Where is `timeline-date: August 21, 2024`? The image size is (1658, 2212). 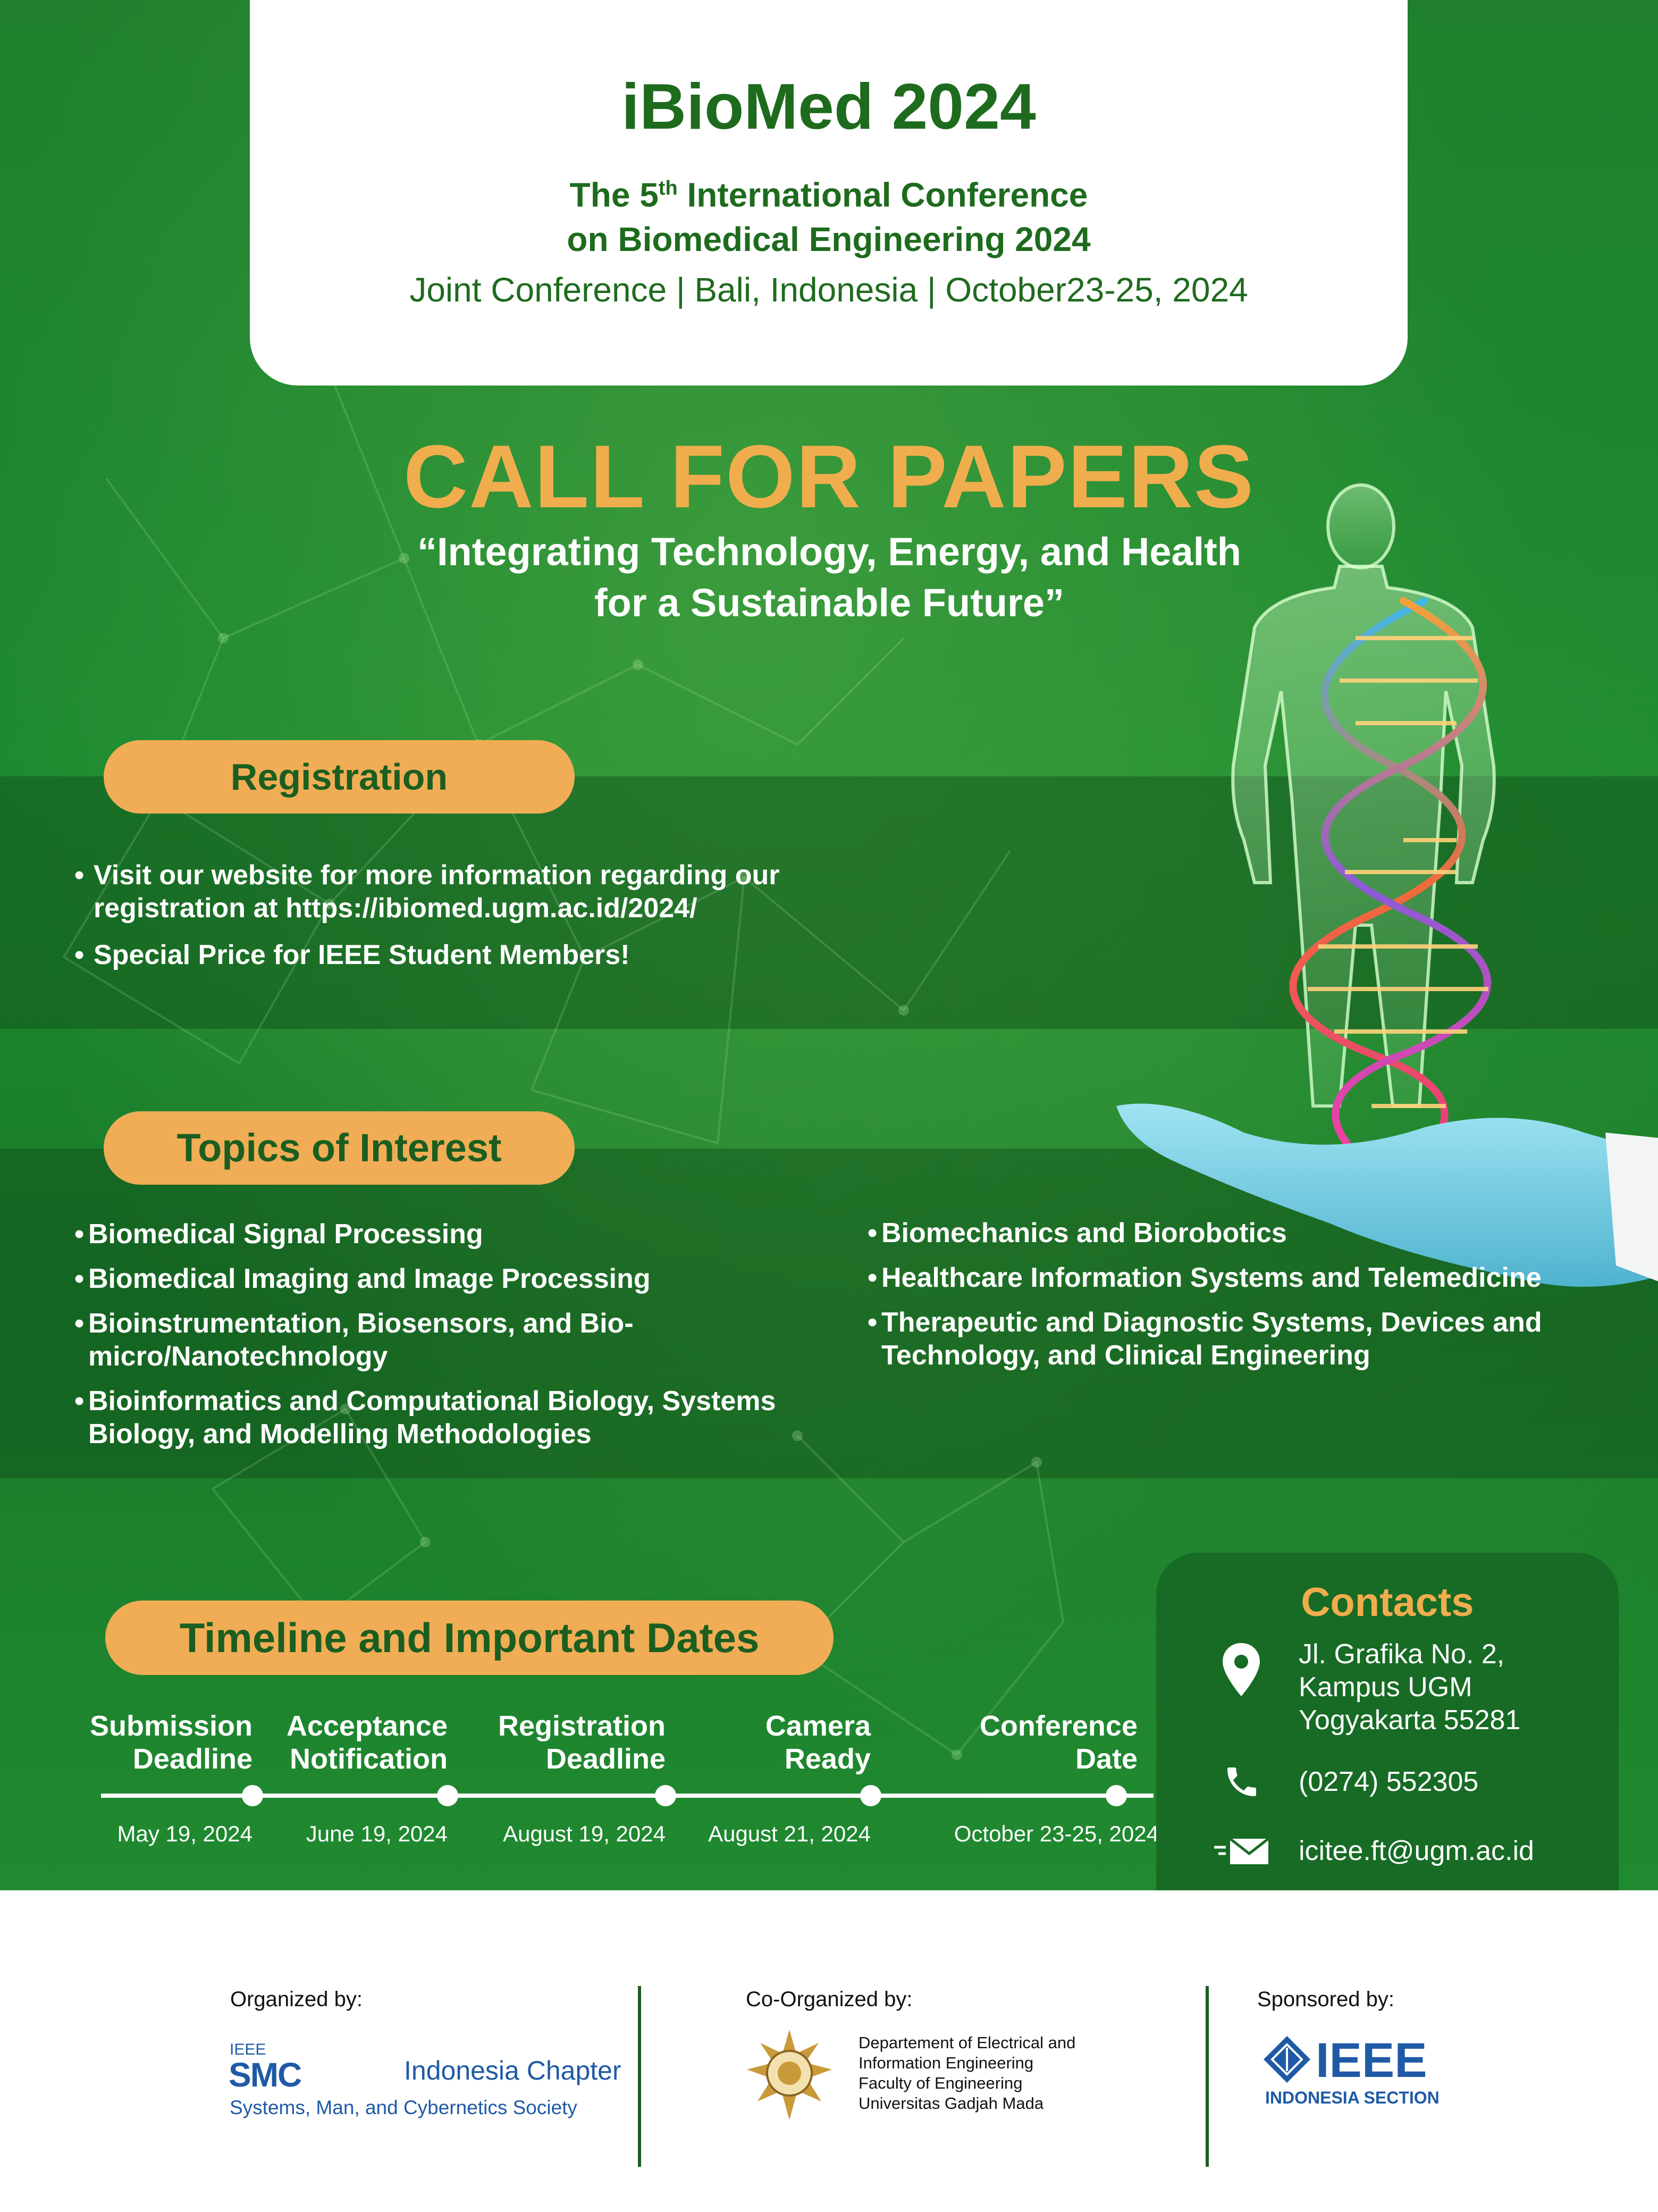
timeline-date: August 21, 2024 is located at coordinates (789, 1833).